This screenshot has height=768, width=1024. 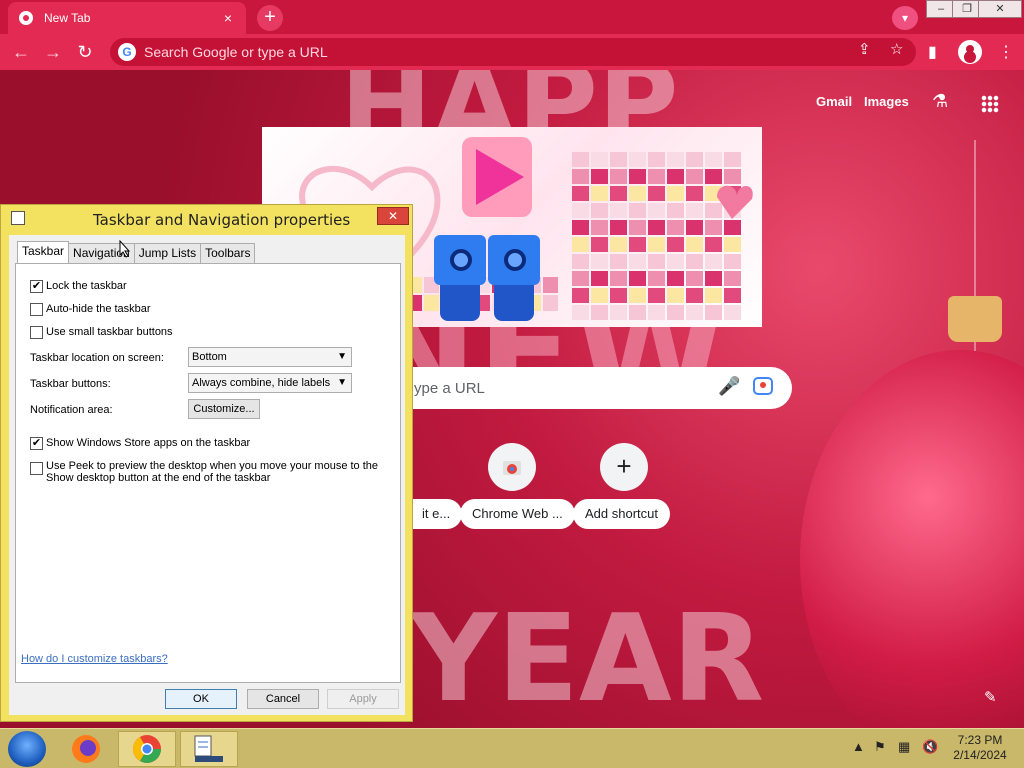 What do you see at coordinates (990, 697) in the screenshot?
I see `customize-chrome-pencil-icon: ✎` at bounding box center [990, 697].